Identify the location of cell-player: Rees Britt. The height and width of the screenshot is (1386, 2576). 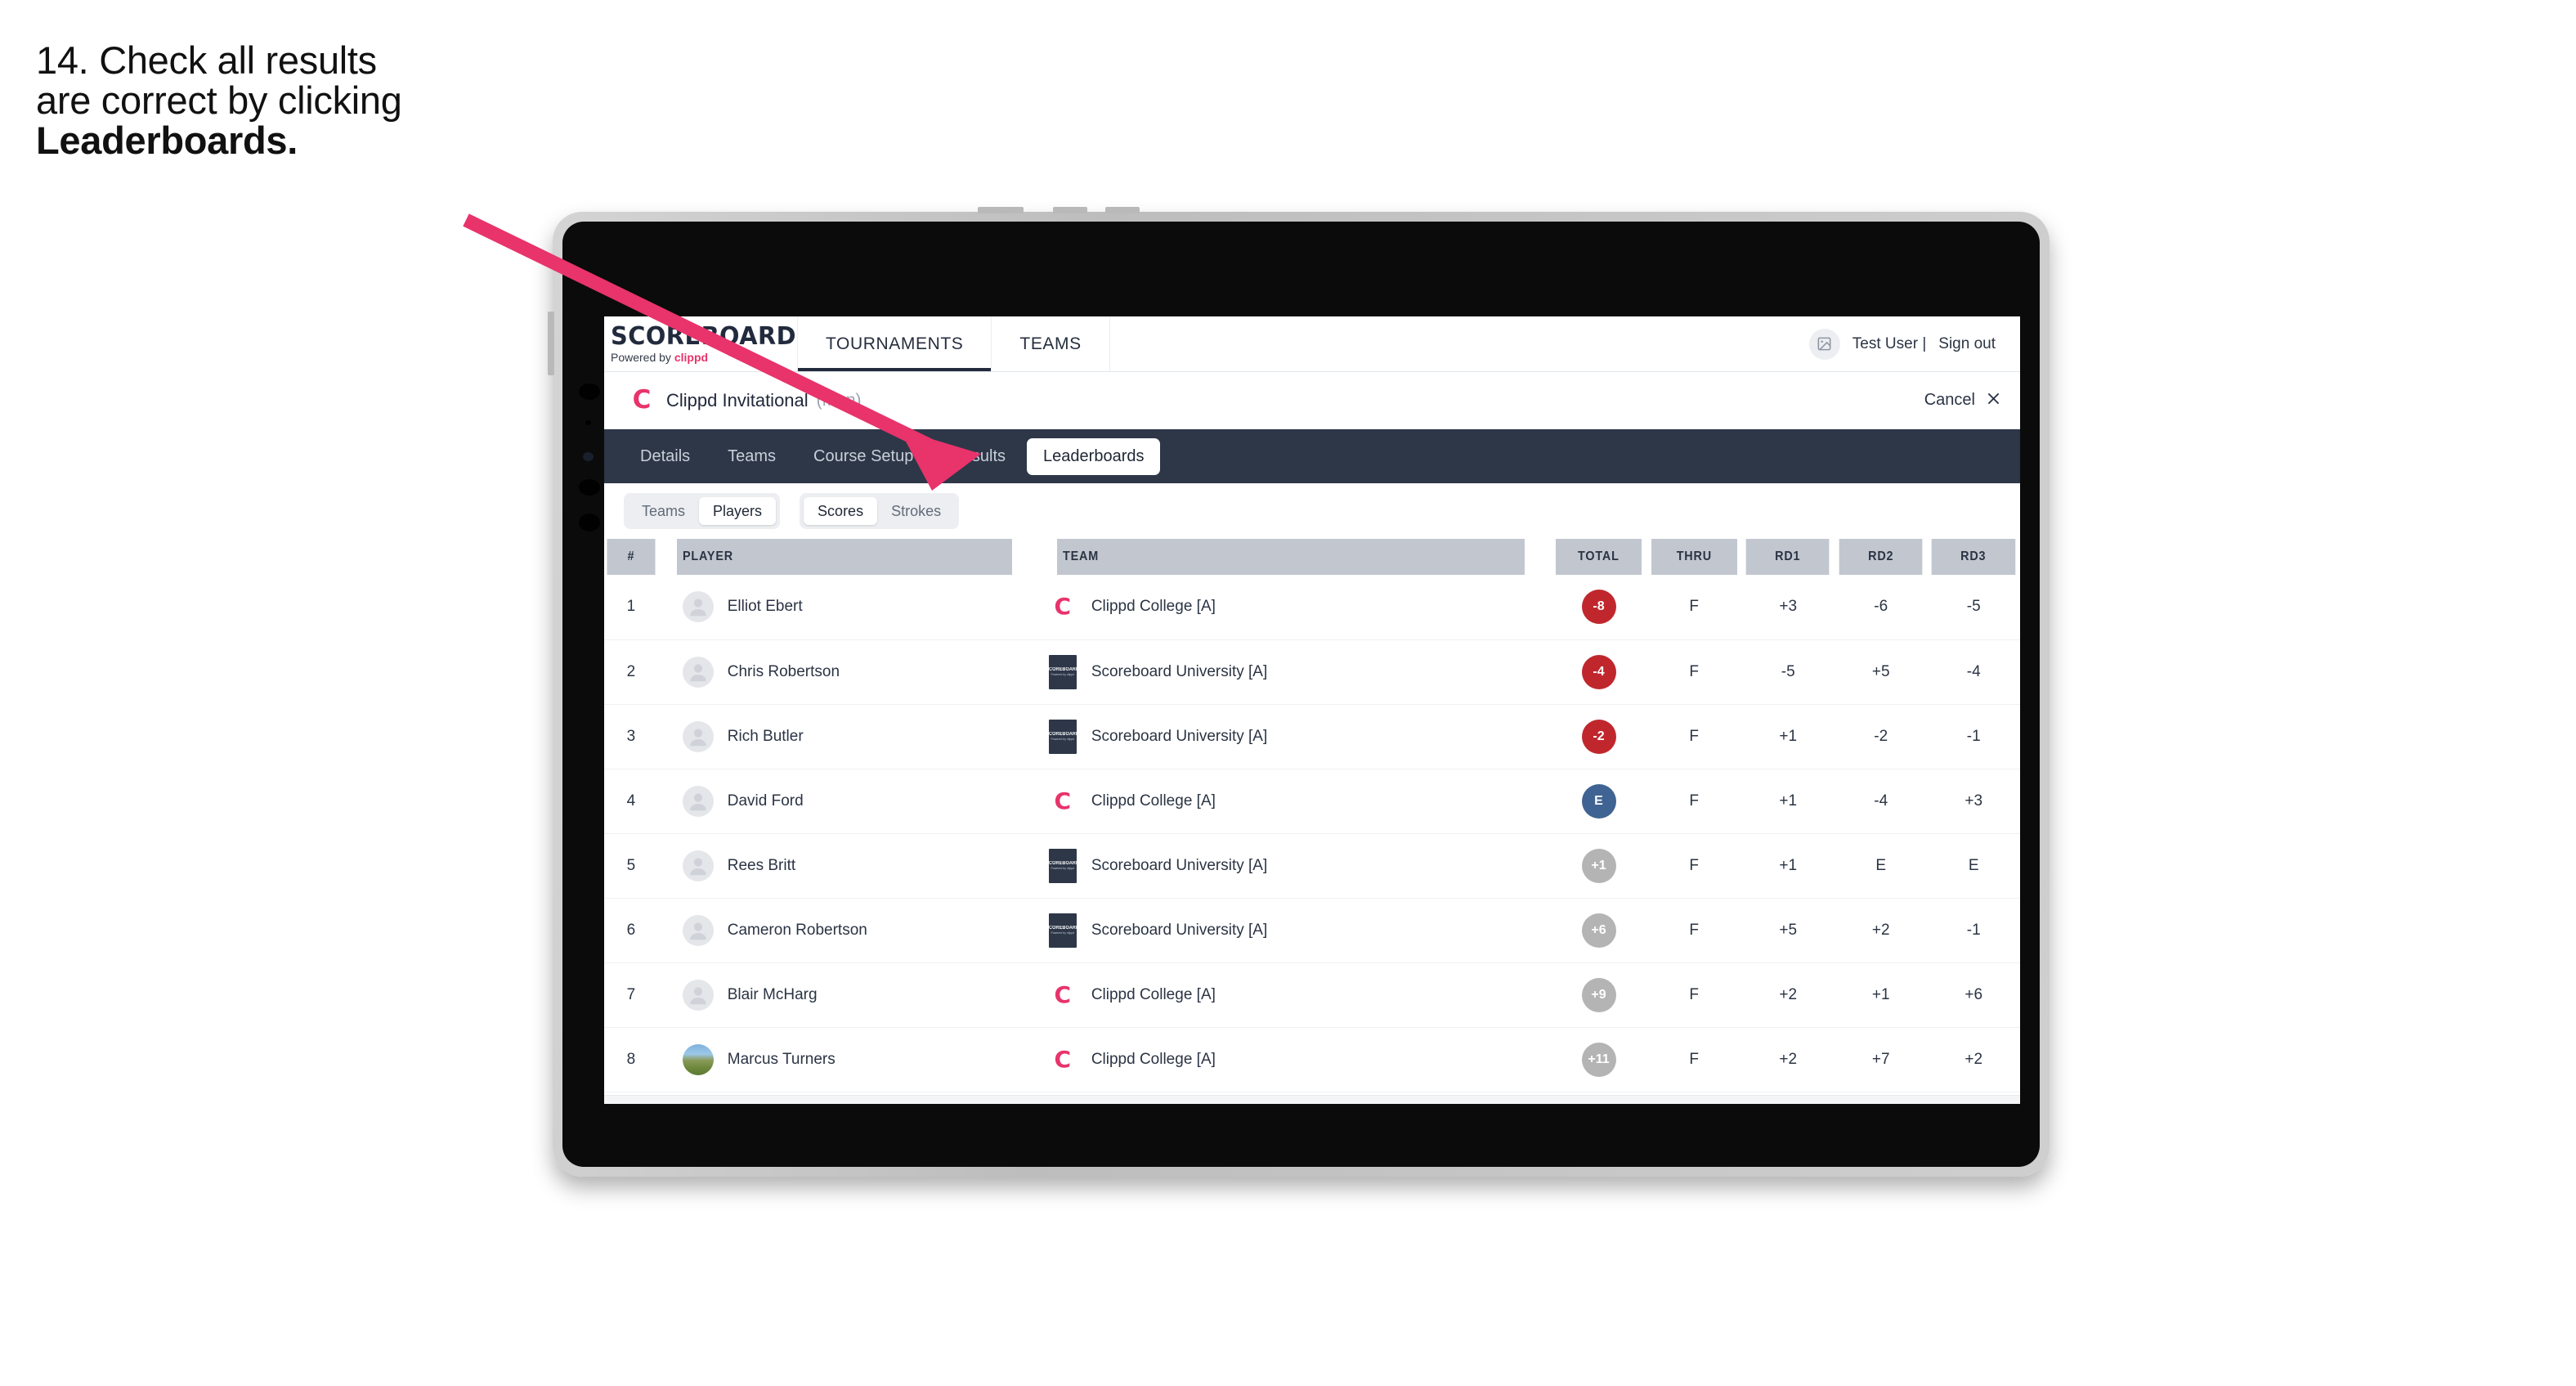
(844, 866).